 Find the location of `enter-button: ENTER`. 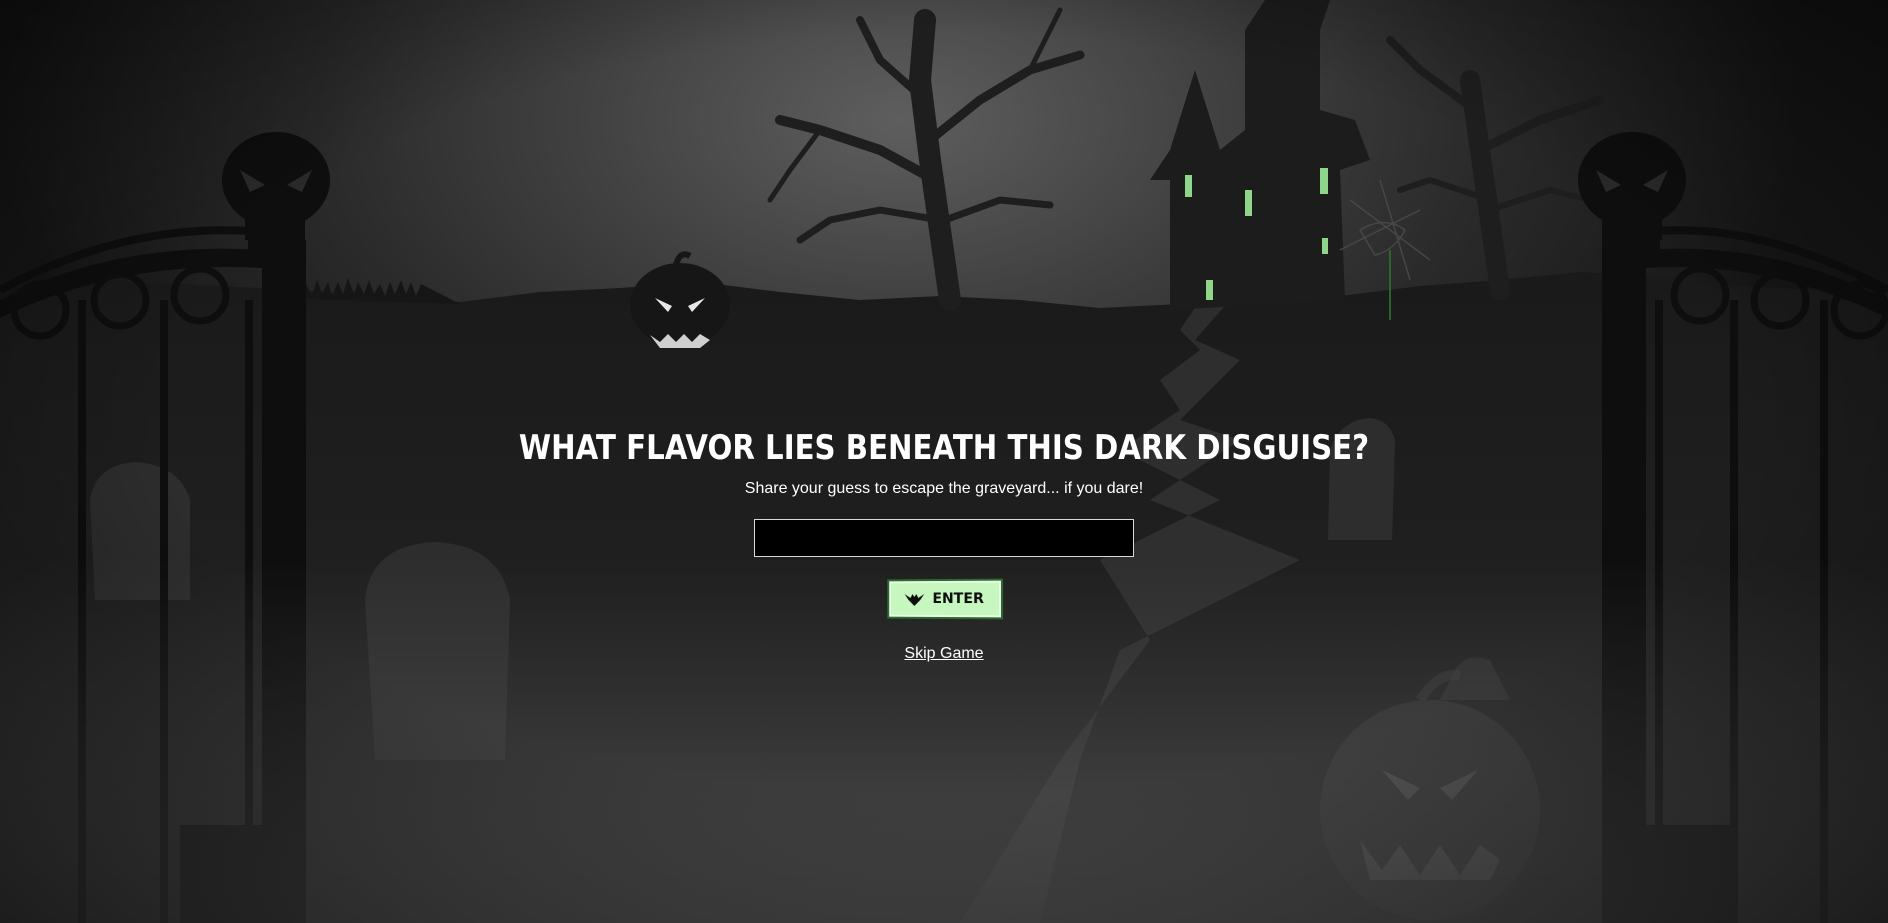

enter-button: ENTER is located at coordinates (945, 599).